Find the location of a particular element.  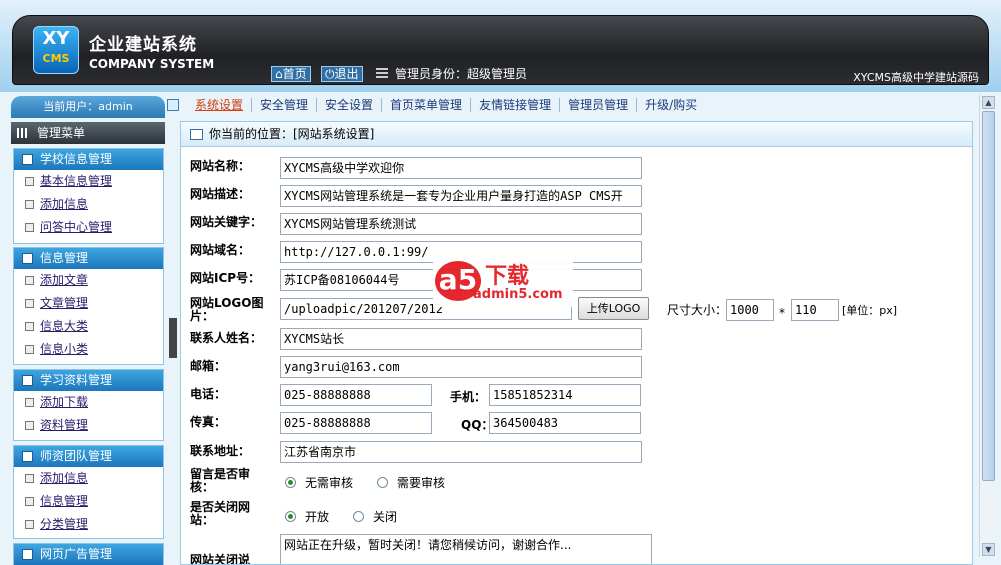

contact-input: XYCMS站长 is located at coordinates (461, 339).